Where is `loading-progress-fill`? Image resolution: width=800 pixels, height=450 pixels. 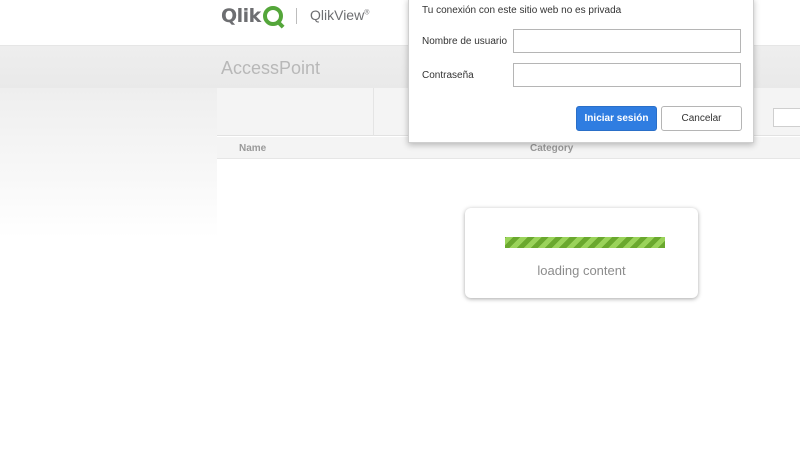
loading-progress-fill is located at coordinates (585, 242).